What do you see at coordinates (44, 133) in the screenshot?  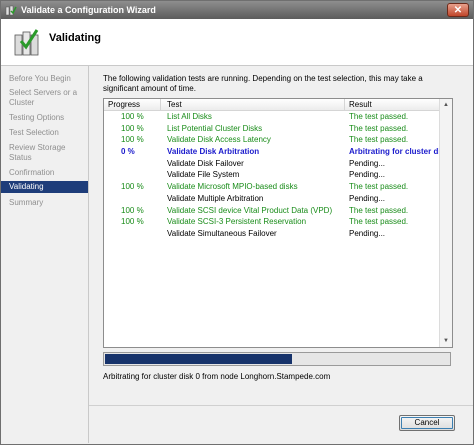 I see `nav-step-test-selection: Test Selection` at bounding box center [44, 133].